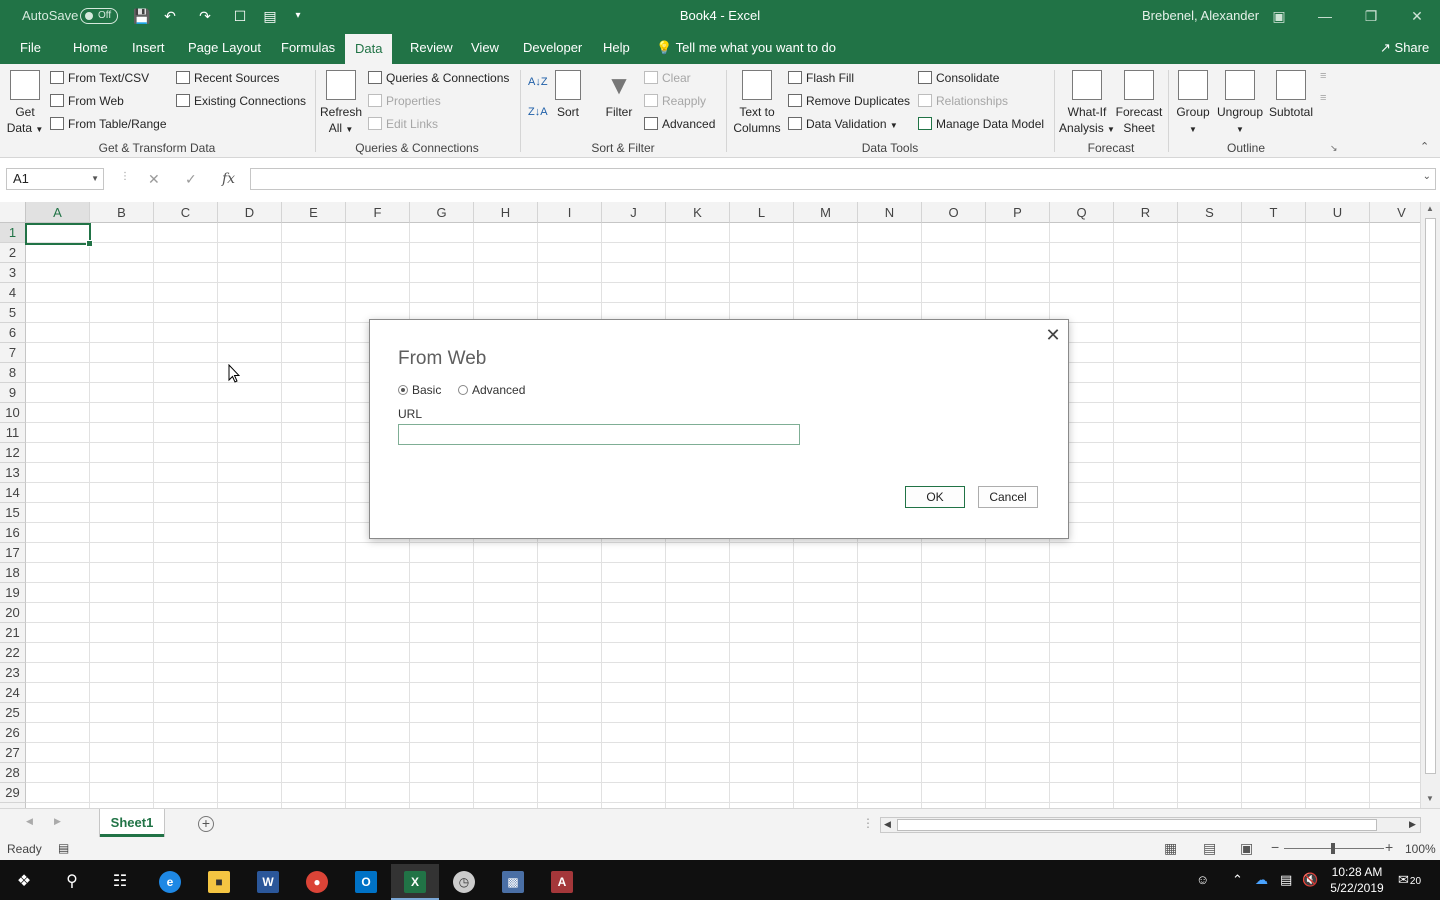 The width and height of the screenshot is (1440, 900). I want to click on cancel-button: Cancel, so click(1008, 497).